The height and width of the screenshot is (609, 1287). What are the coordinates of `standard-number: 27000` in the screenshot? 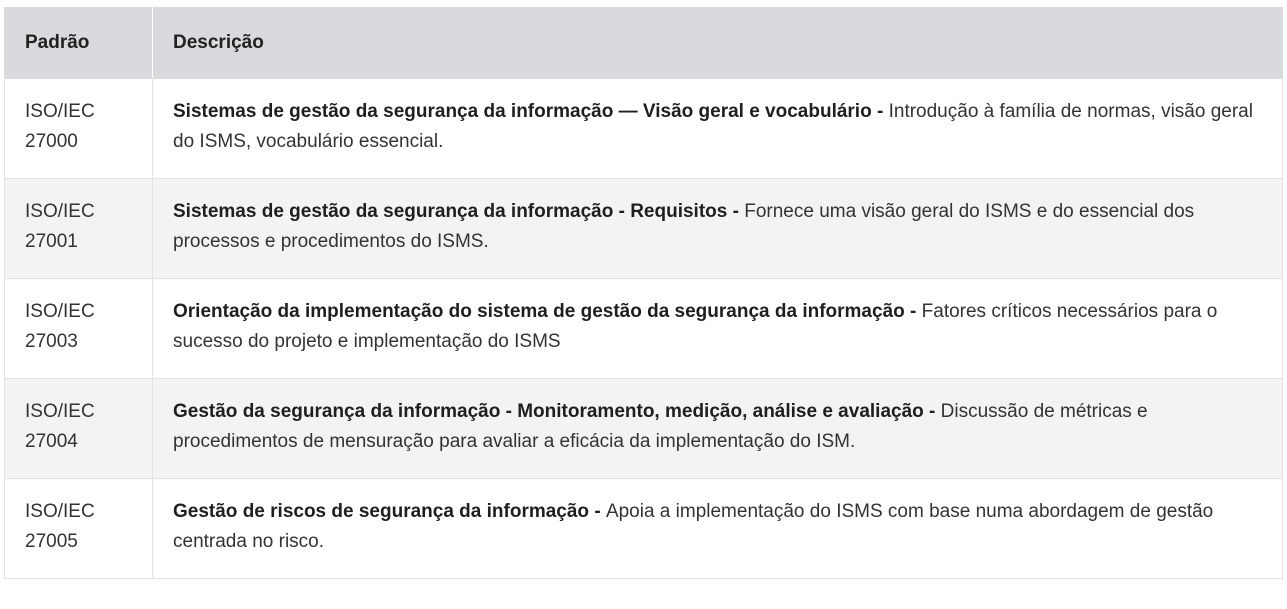 It's located at (51, 141).